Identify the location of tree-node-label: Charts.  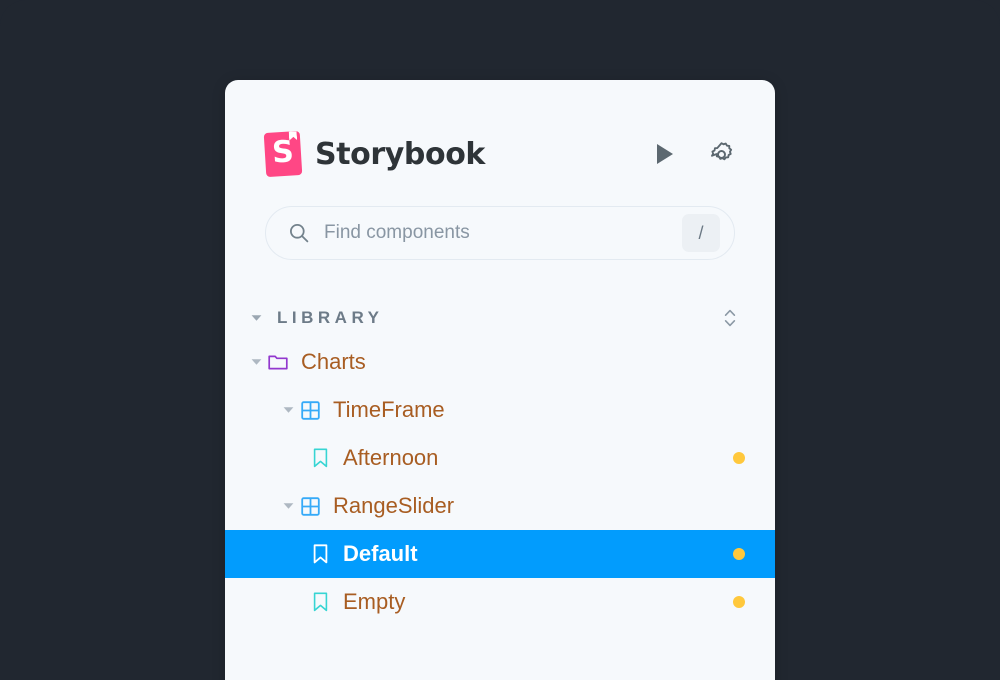
(333, 361).